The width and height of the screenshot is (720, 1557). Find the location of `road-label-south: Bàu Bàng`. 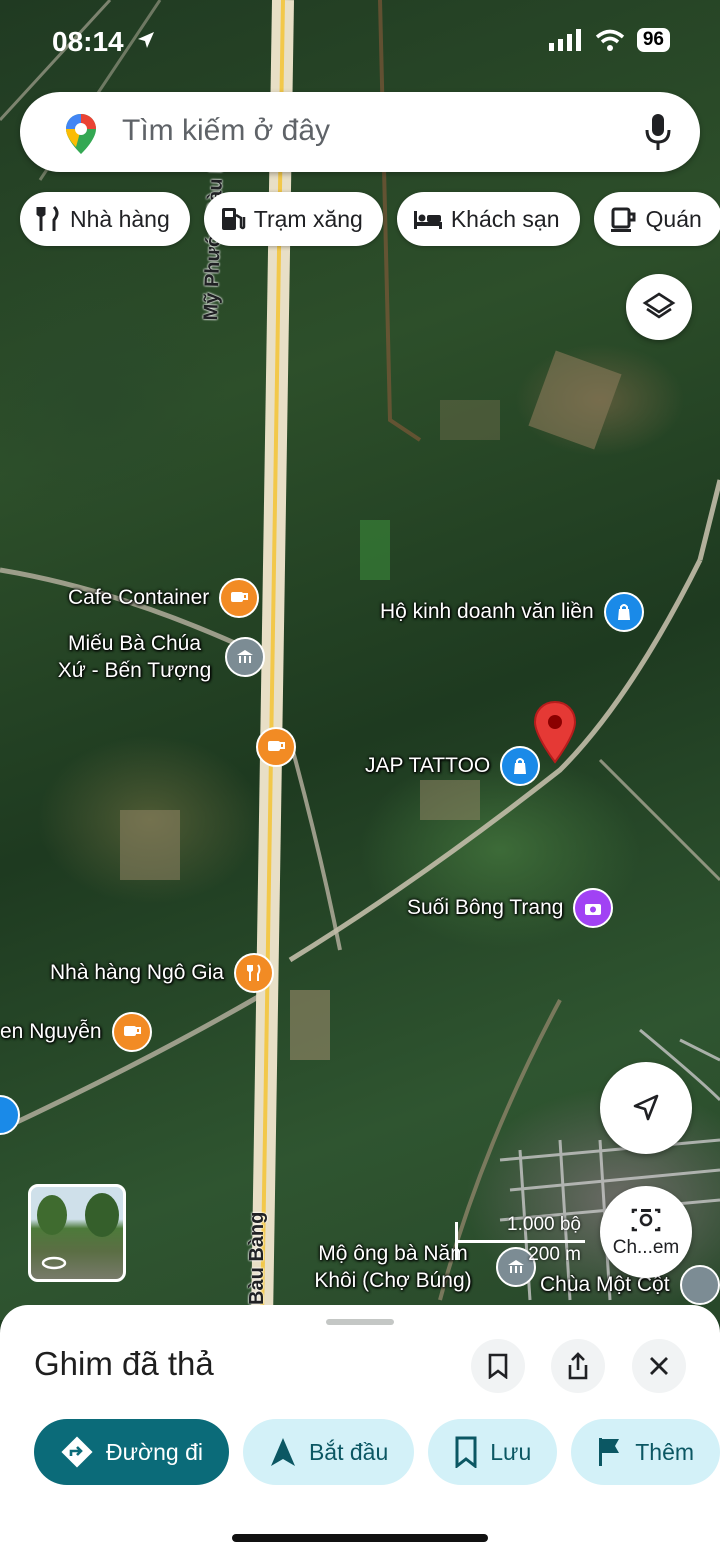

road-label-south: Bàu Bàng is located at coordinates (257, 1258).